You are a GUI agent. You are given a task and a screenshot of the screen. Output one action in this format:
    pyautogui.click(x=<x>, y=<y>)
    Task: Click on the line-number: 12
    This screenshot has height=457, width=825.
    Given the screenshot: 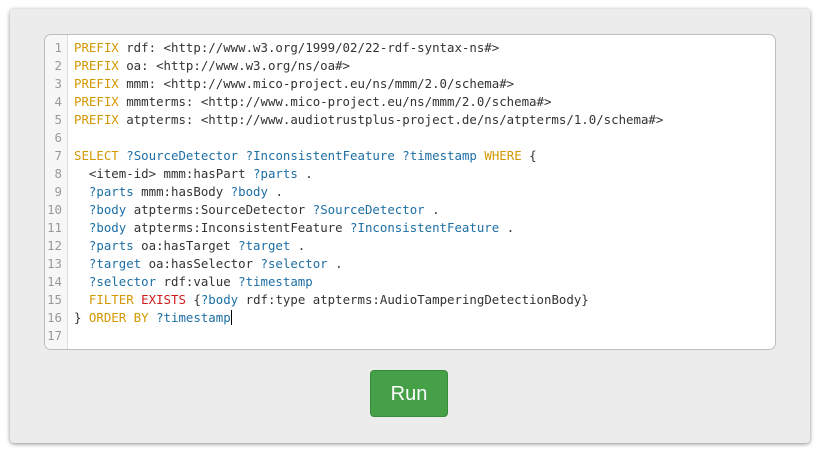 What is the action you would take?
    pyautogui.click(x=54, y=245)
    